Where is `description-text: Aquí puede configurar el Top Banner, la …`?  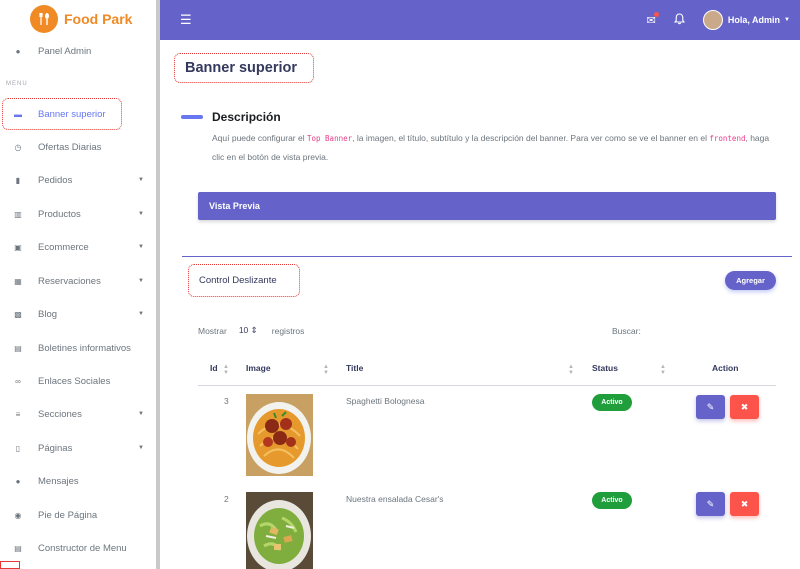 description-text: Aquí puede configurar el Top Banner, la … is located at coordinates (492, 148).